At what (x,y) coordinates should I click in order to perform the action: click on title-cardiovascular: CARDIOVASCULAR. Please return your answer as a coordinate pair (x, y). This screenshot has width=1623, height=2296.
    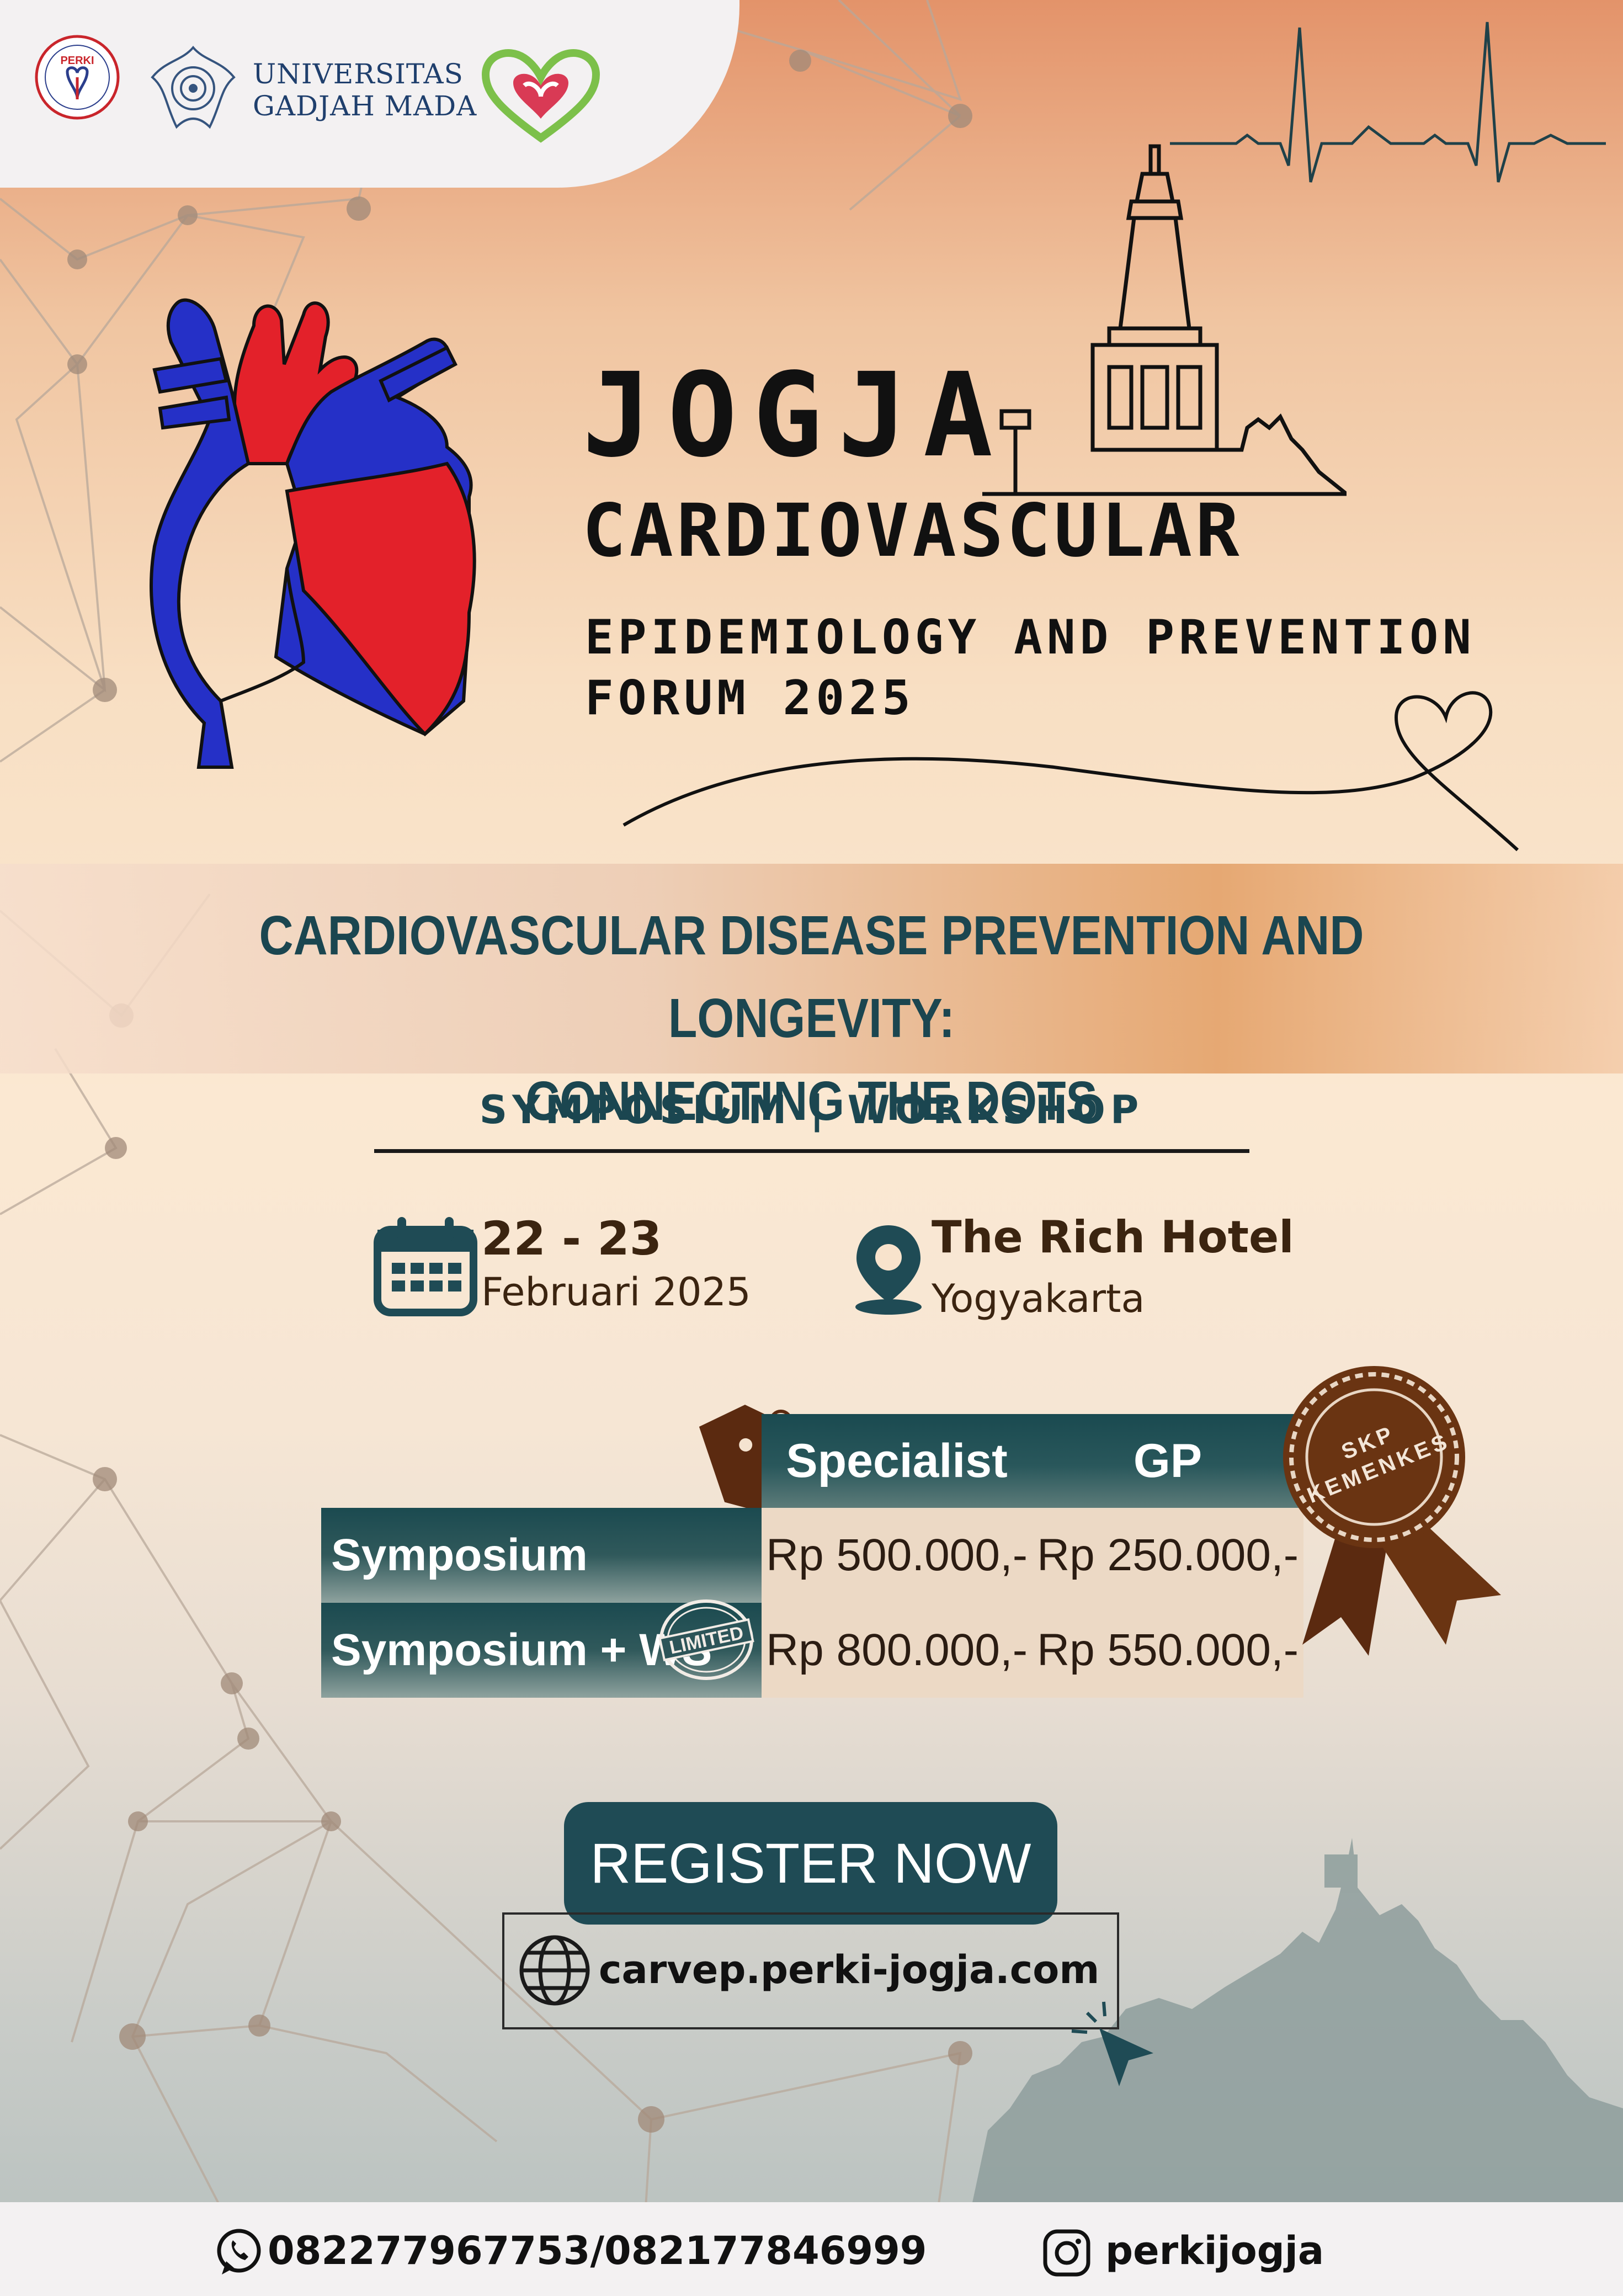
    Looking at the image, I should click on (912, 530).